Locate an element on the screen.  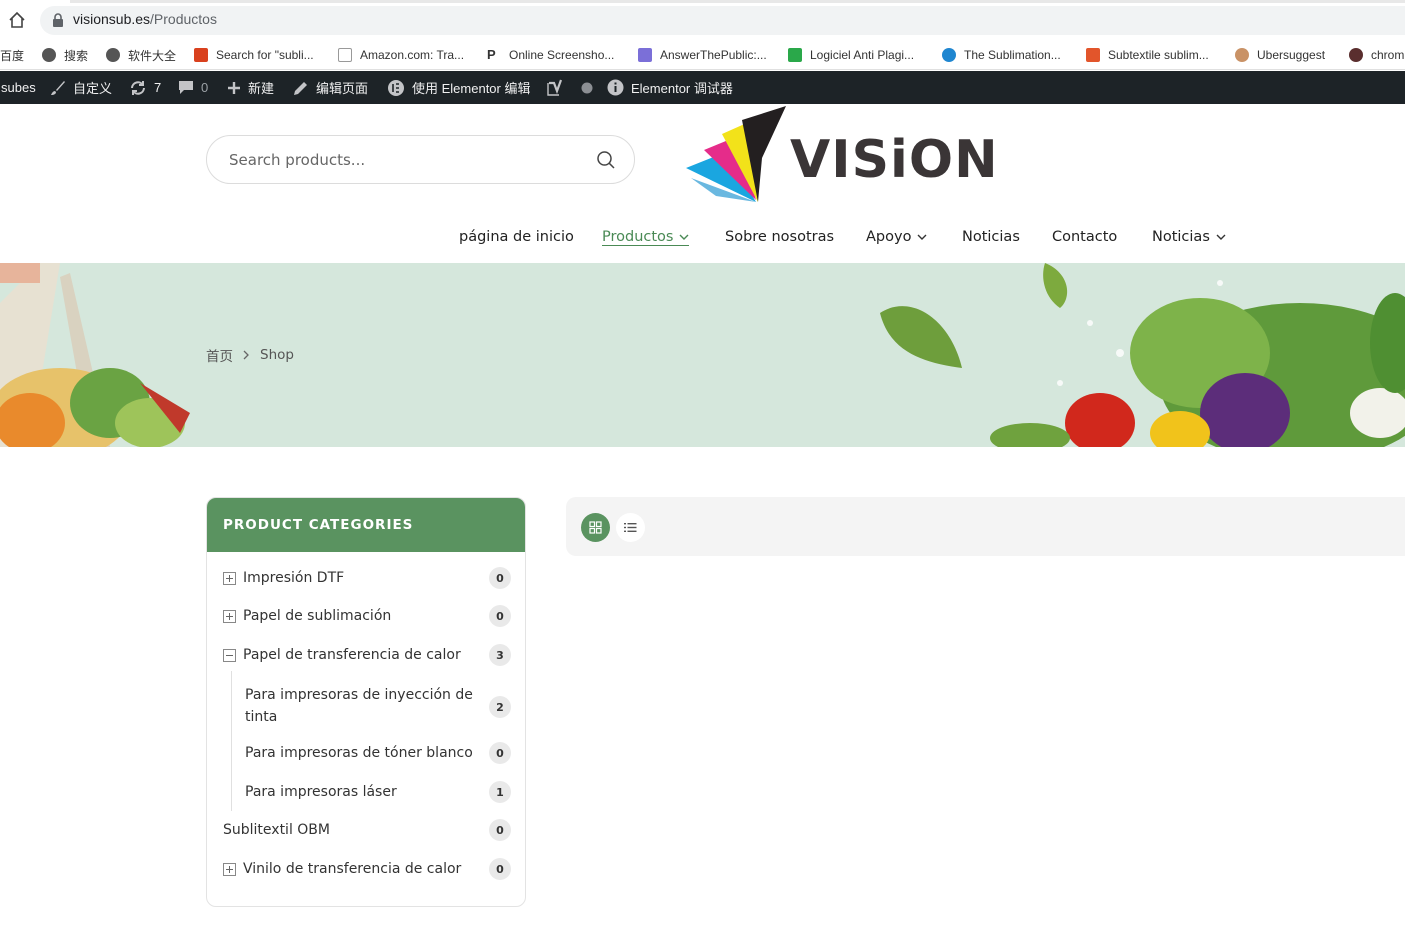
nav-noticias: Noticias is located at coordinates (991, 237).